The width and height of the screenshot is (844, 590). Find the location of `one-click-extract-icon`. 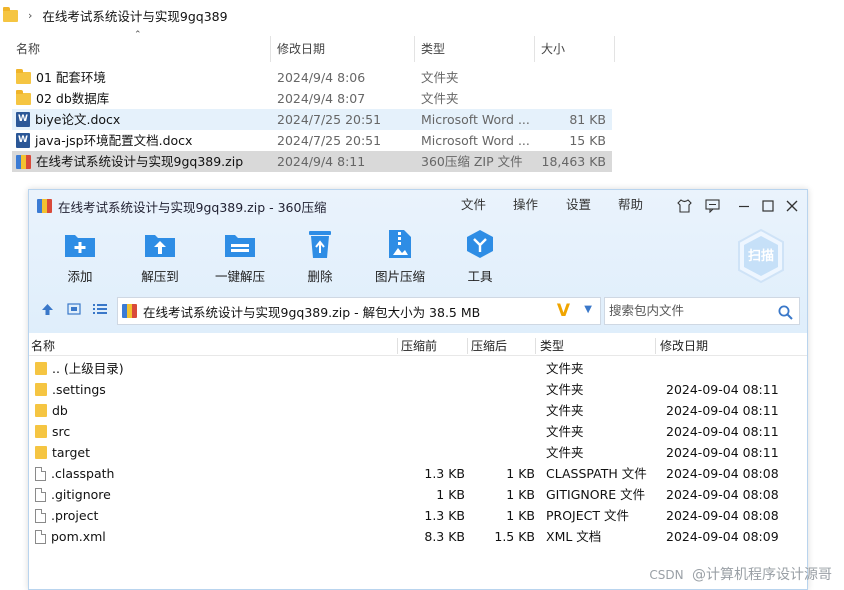

one-click-extract-icon is located at coordinates (240, 244).